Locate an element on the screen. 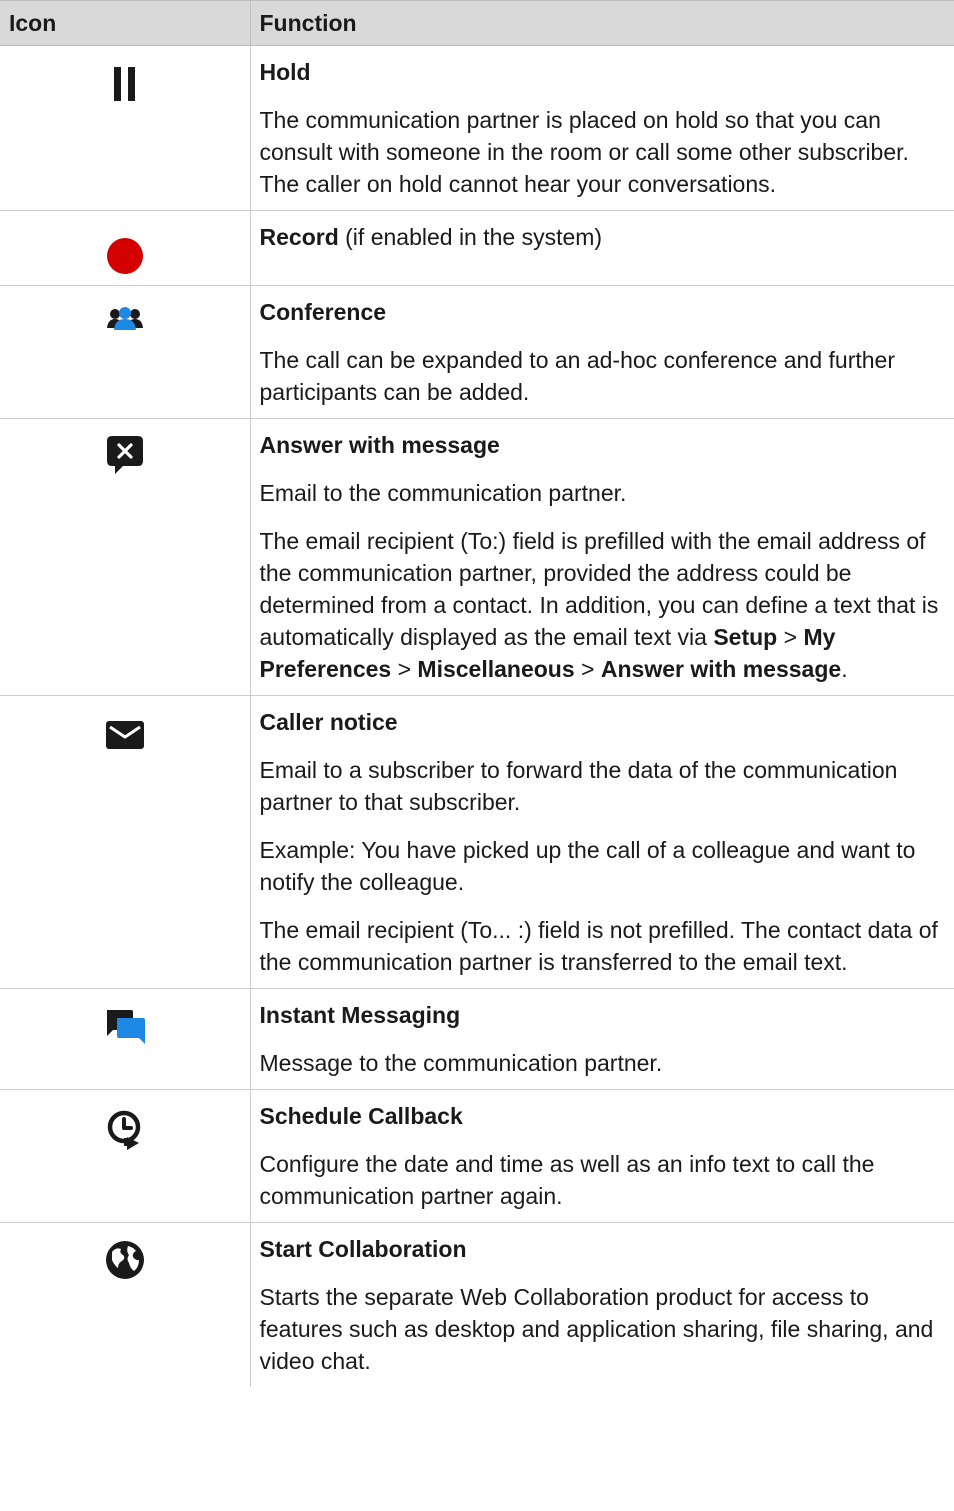  answer-with-message-icon is located at coordinates (124, 455).